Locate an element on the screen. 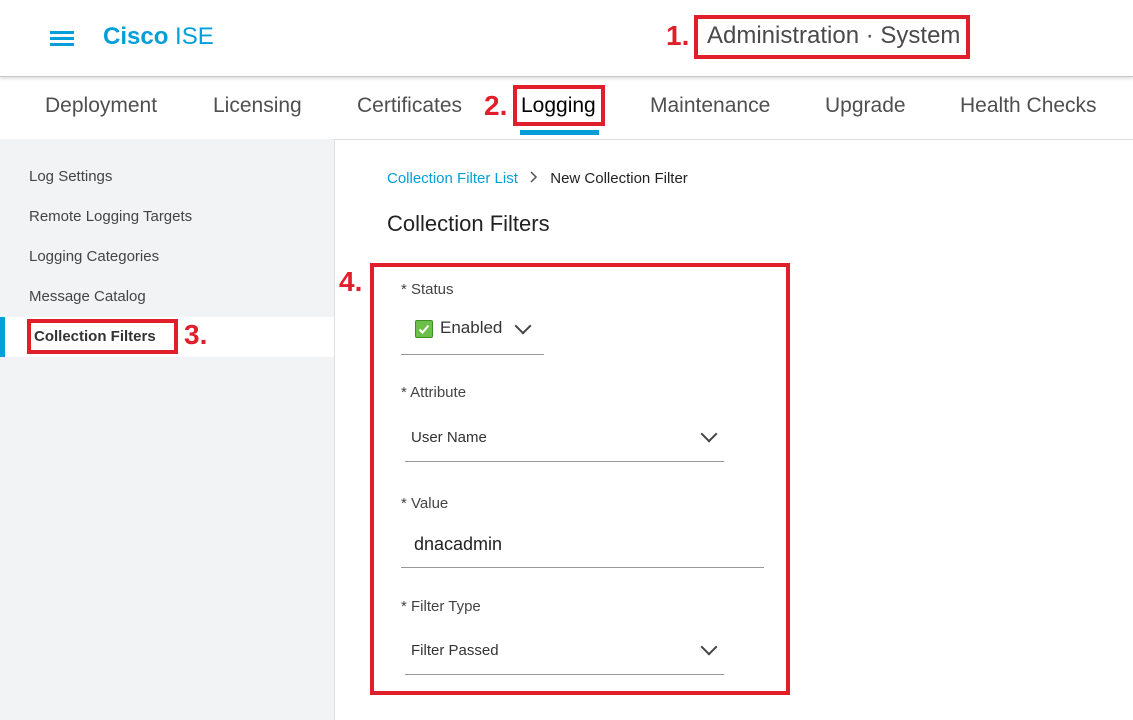 Image resolution: width=1133 pixels, height=720 pixels. filter-type-value: Filter Passed is located at coordinates (455, 650).